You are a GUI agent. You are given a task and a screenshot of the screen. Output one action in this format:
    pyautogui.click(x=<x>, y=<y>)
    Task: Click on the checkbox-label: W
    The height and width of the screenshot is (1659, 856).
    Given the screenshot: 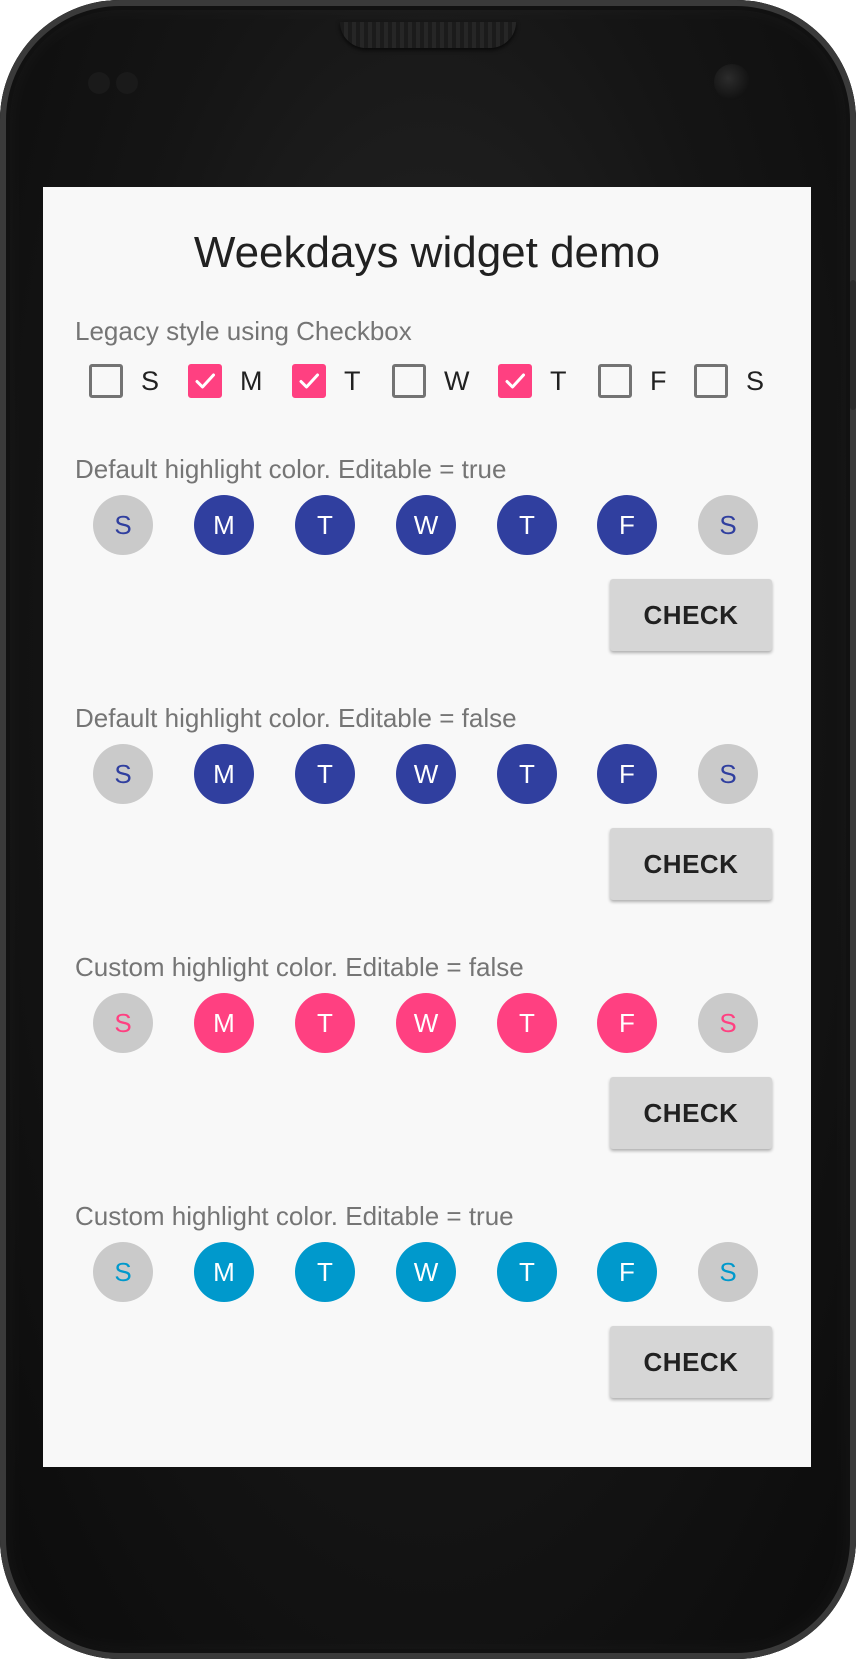 What is the action you would take?
    pyautogui.click(x=457, y=380)
    